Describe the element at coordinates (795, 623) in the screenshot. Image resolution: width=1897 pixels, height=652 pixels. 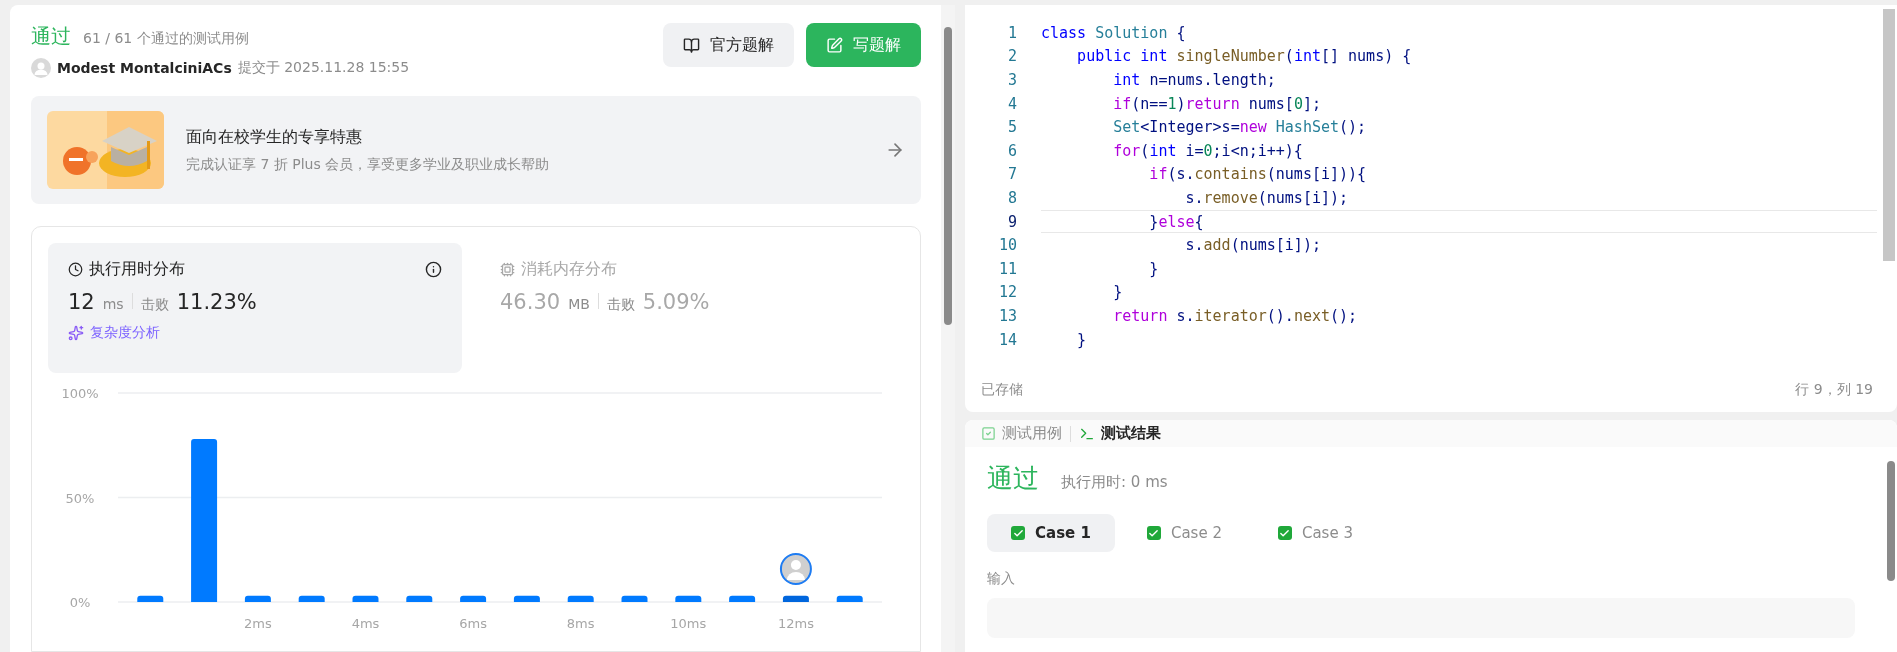
I see `x-tick-label: 12ms` at that location.